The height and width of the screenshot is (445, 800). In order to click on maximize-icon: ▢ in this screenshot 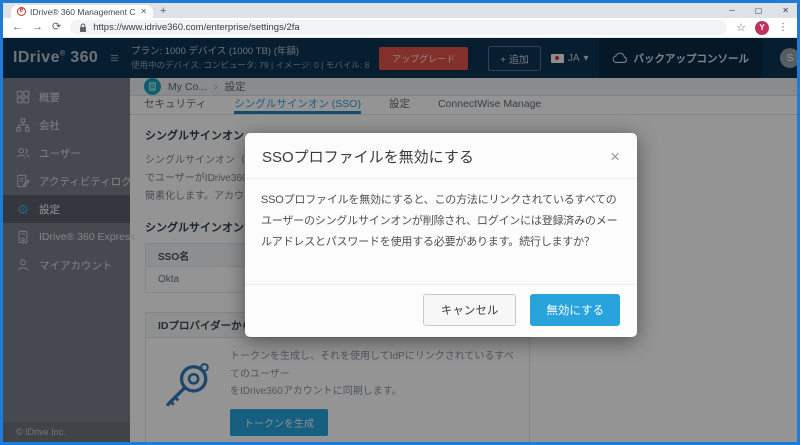, I will do `click(759, 10)`.